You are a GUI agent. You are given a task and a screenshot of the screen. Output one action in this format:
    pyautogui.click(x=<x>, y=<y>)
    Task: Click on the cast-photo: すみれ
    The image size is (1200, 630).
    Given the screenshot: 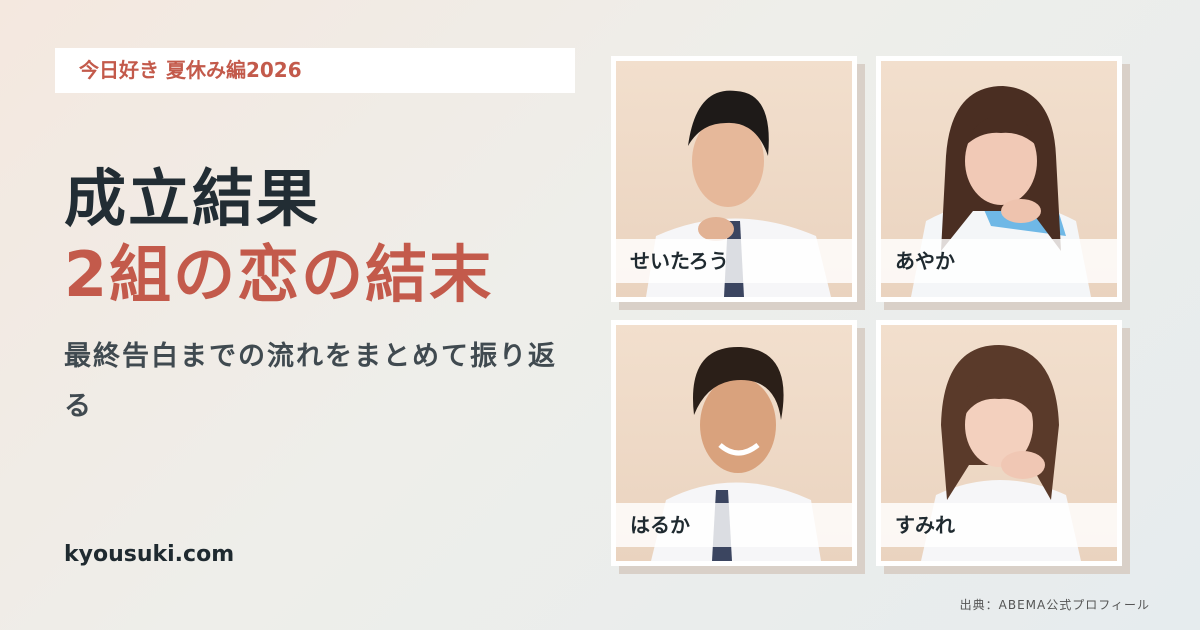 What is the action you would take?
    pyautogui.click(x=999, y=443)
    